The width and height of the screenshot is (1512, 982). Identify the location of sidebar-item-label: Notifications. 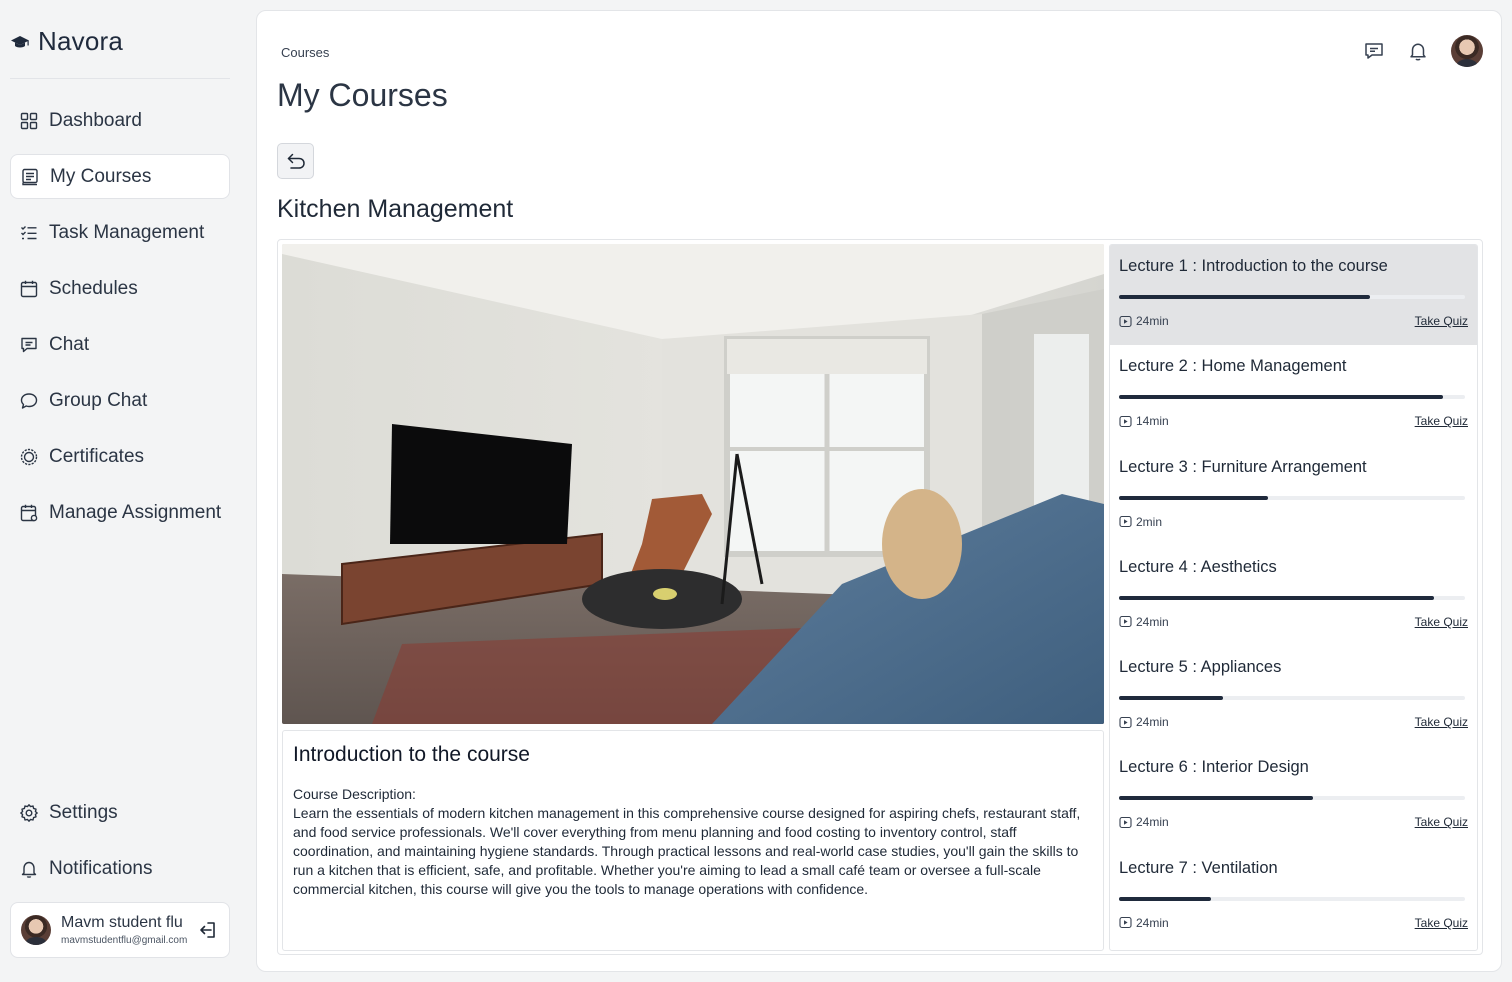
(101, 868).